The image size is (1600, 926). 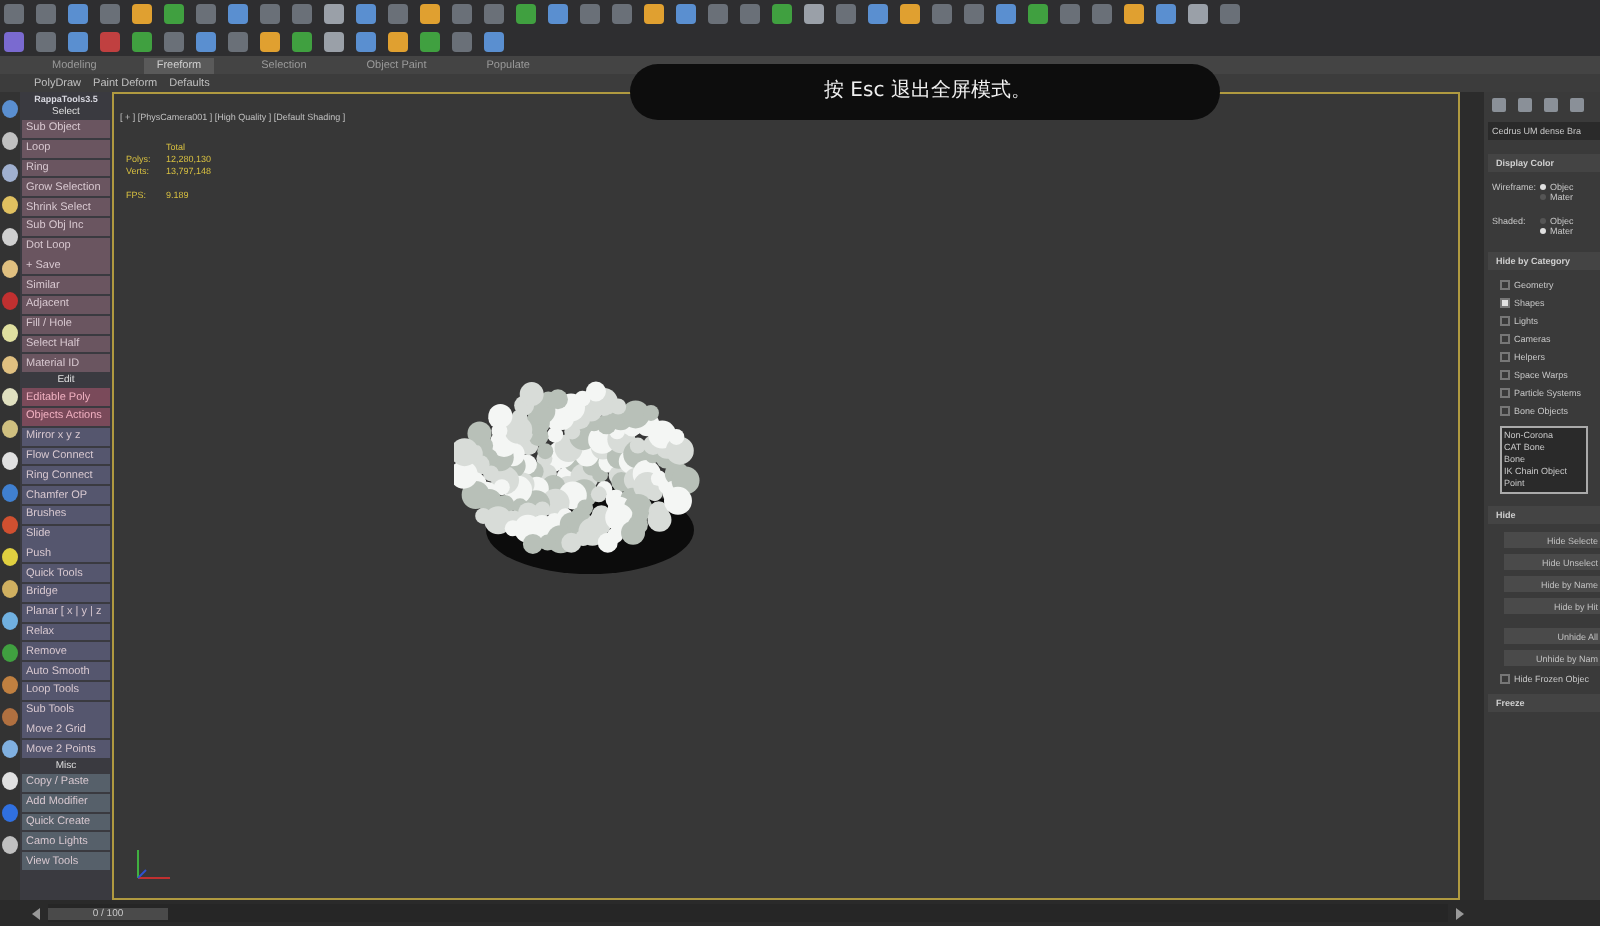 What do you see at coordinates (36, 913) in the screenshot?
I see `previous-frame-icon` at bounding box center [36, 913].